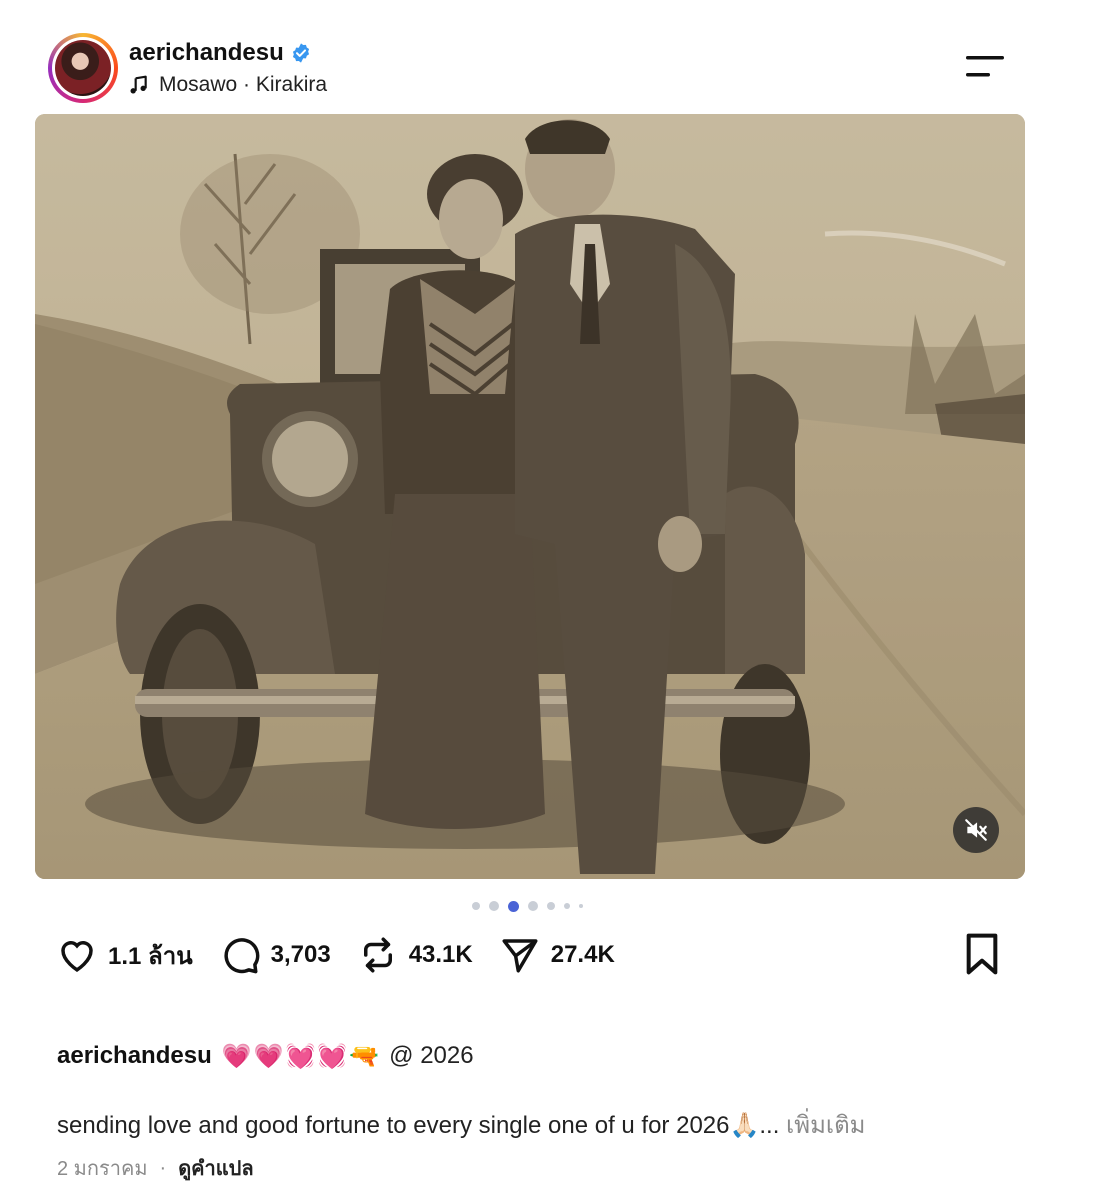  I want to click on caption-emojis: 💗💗💓💓🔫, so click(301, 1056).